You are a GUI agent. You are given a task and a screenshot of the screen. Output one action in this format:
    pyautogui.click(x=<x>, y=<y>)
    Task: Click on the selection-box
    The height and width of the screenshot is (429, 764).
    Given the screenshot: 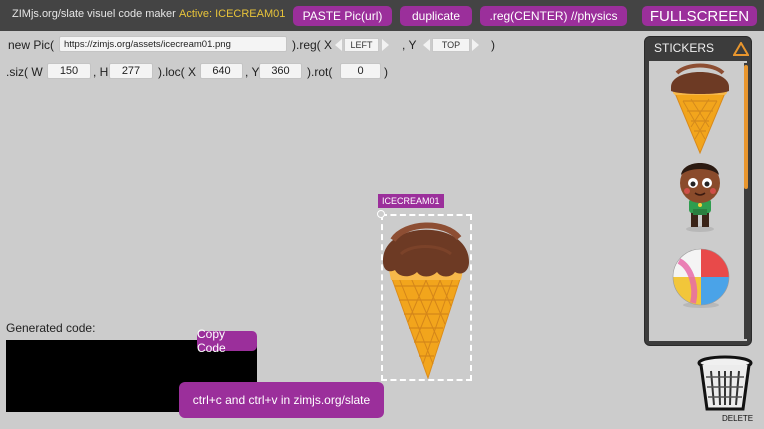 What is the action you would take?
    pyautogui.click(x=426, y=297)
    